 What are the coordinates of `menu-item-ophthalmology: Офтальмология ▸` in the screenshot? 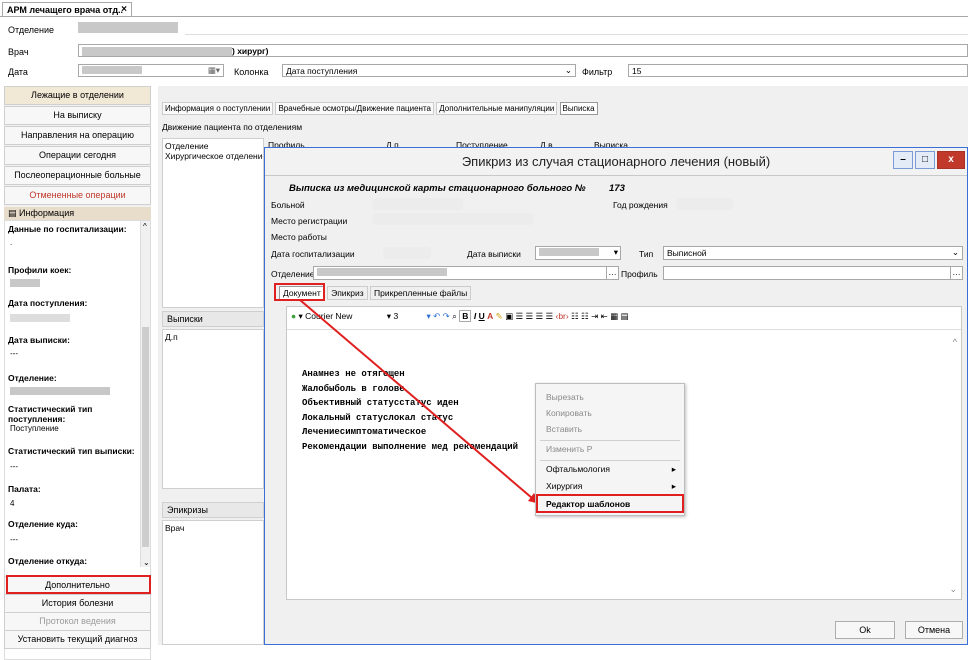 It's located at (610, 469).